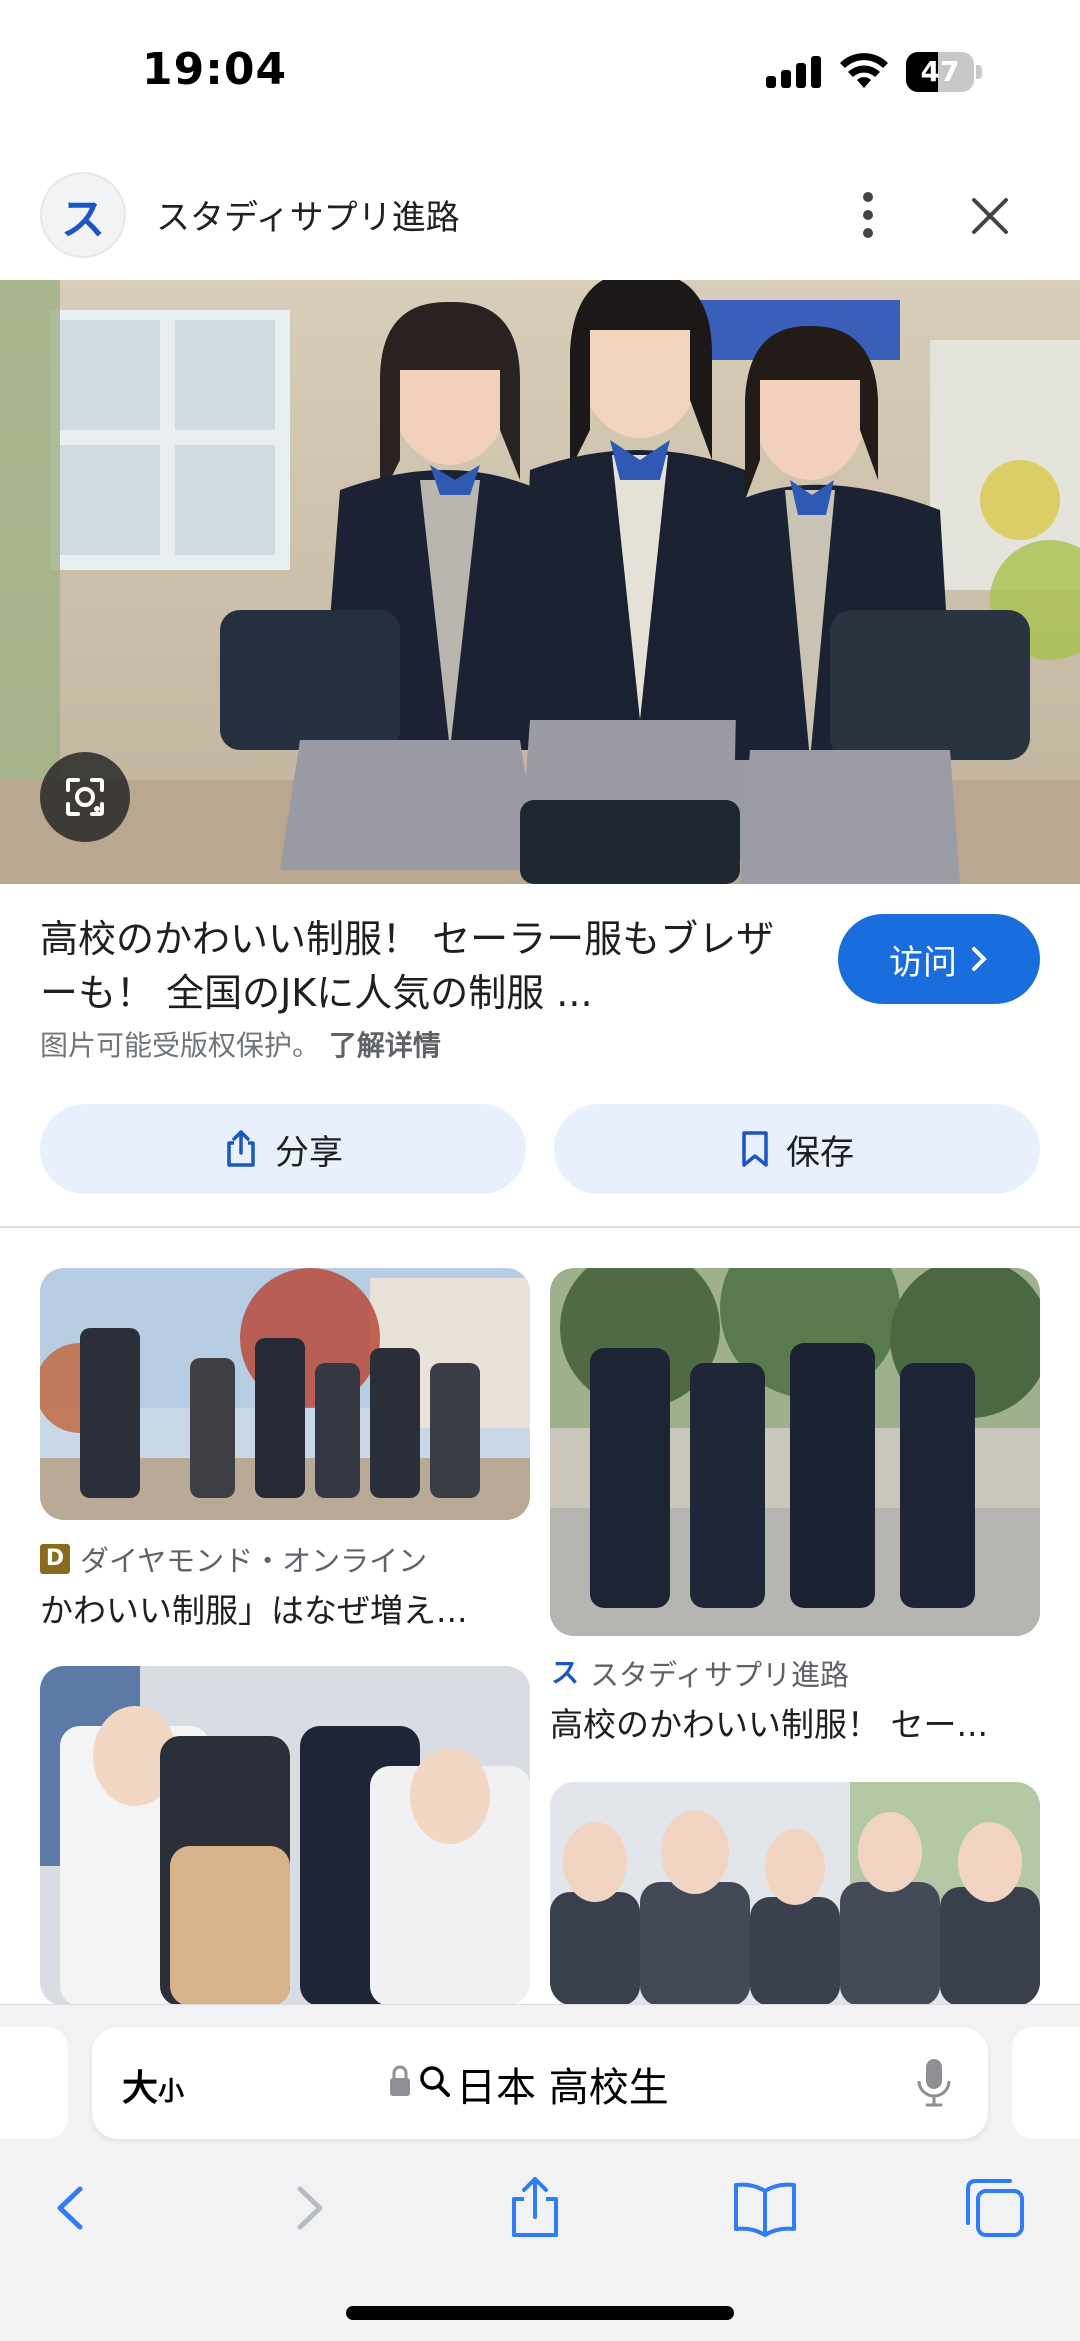 This screenshot has height=2341, width=1080. Describe the element at coordinates (83, 219) in the screenshot. I see `site-logo-letter: ス` at that location.